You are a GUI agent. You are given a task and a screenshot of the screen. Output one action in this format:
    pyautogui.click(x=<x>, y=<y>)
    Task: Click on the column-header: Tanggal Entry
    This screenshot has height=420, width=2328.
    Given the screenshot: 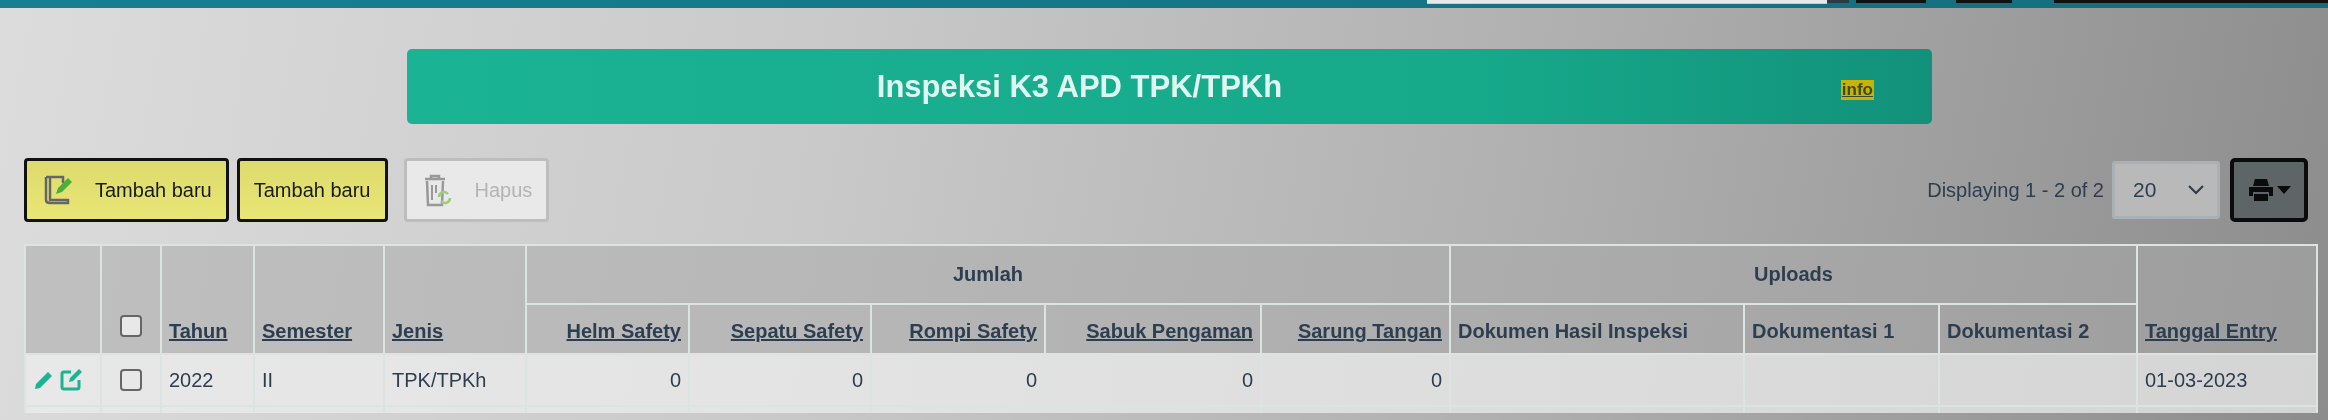 What is the action you would take?
    pyautogui.click(x=2227, y=299)
    